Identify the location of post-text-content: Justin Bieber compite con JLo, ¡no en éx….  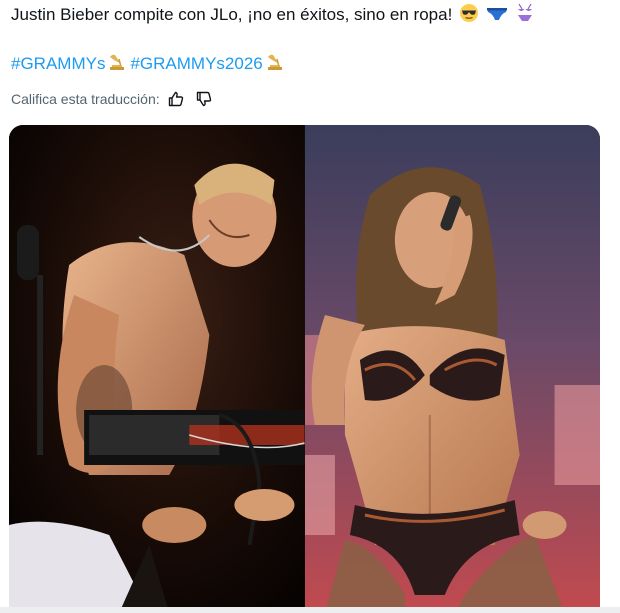
(232, 14).